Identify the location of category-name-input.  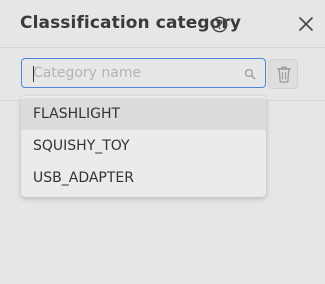
(133, 73).